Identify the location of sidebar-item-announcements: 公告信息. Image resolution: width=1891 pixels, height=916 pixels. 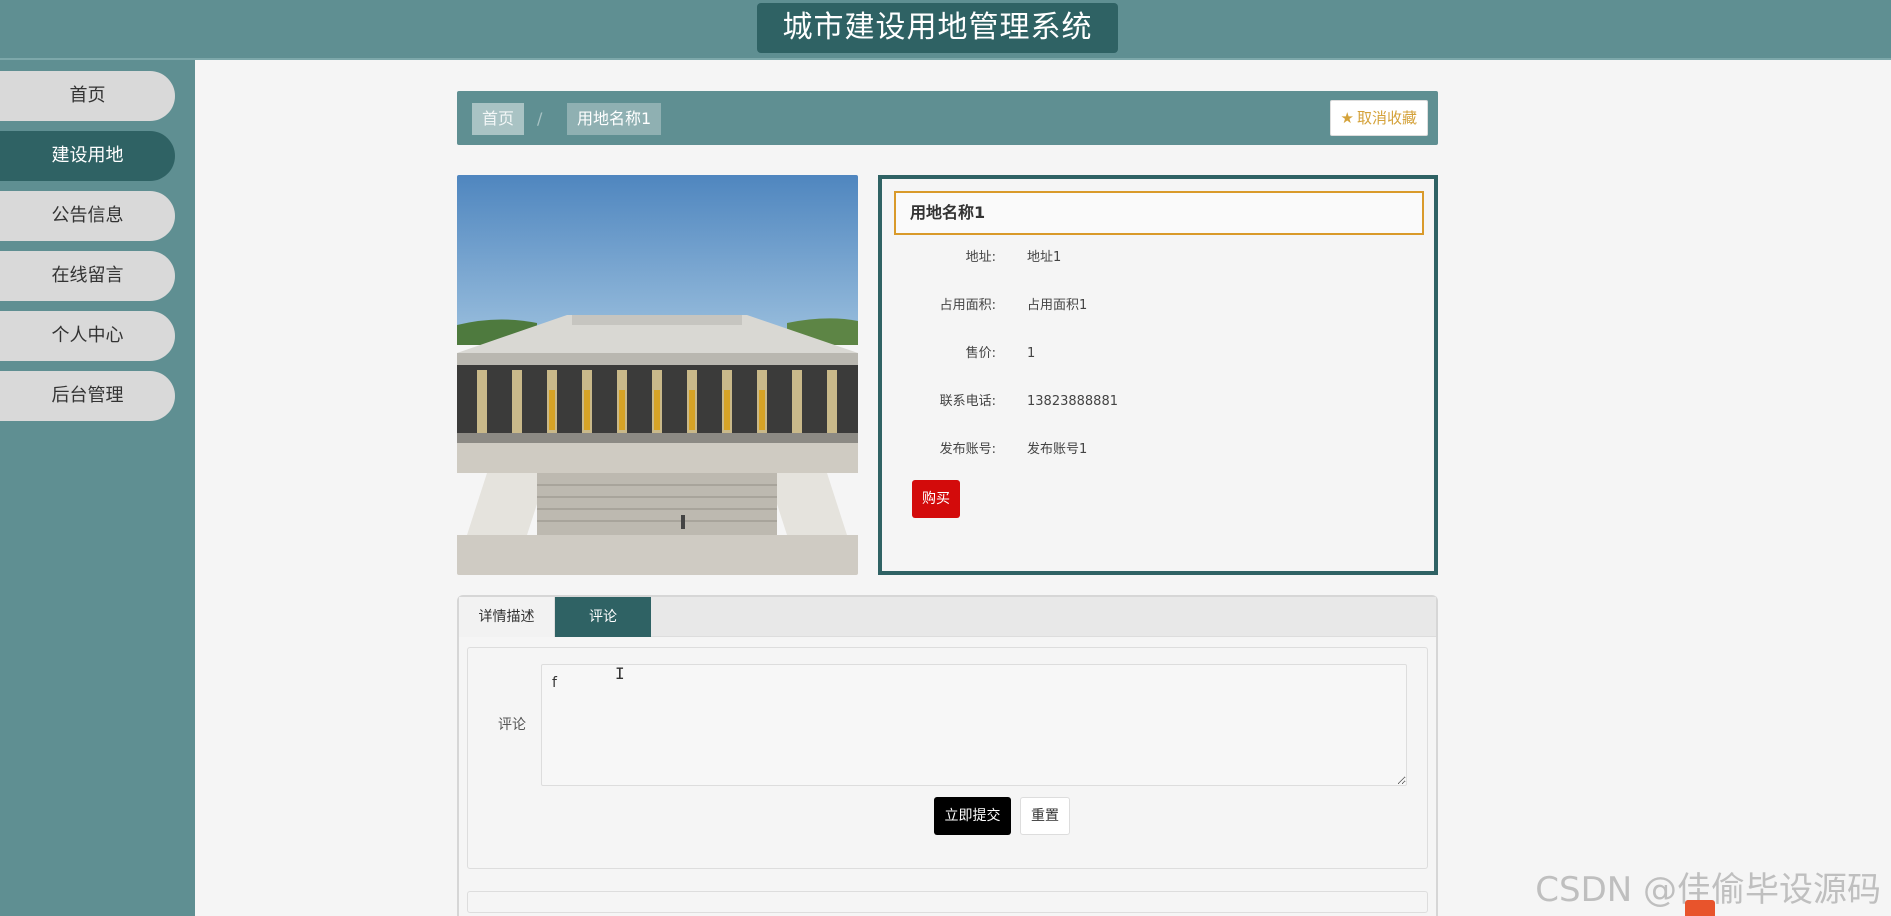
(87, 216).